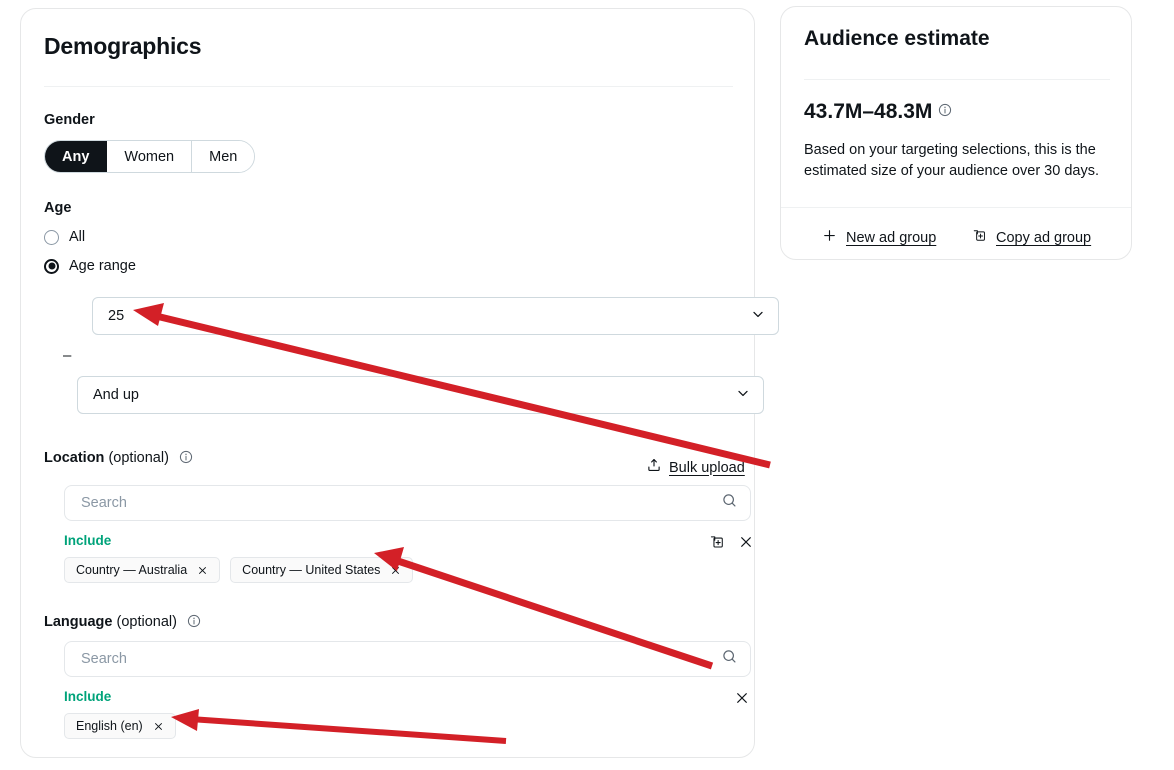 This screenshot has width=1174, height=770. I want to click on age-radio-all: All, so click(64, 237).